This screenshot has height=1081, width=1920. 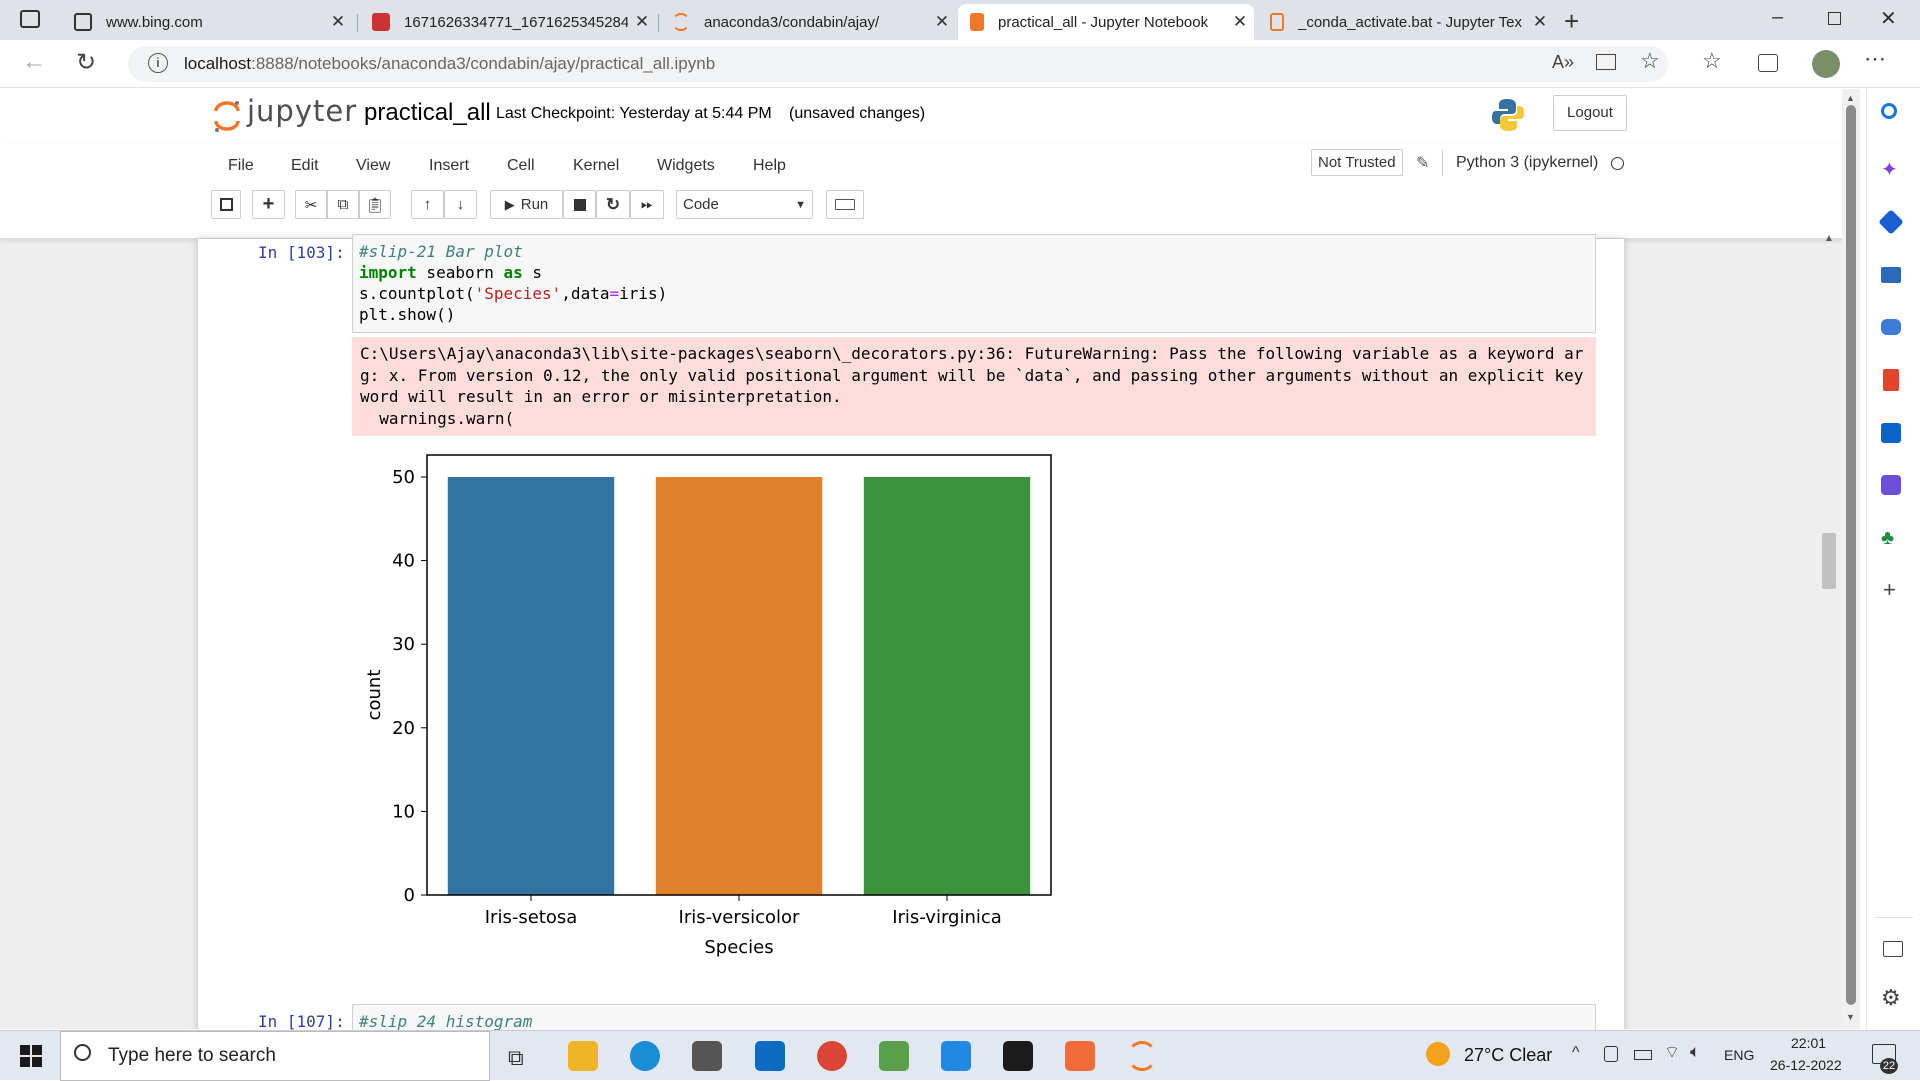 What do you see at coordinates (508, 22) in the screenshot?
I see `browser-tab: 1671626334771_1671625345284 ✕` at bounding box center [508, 22].